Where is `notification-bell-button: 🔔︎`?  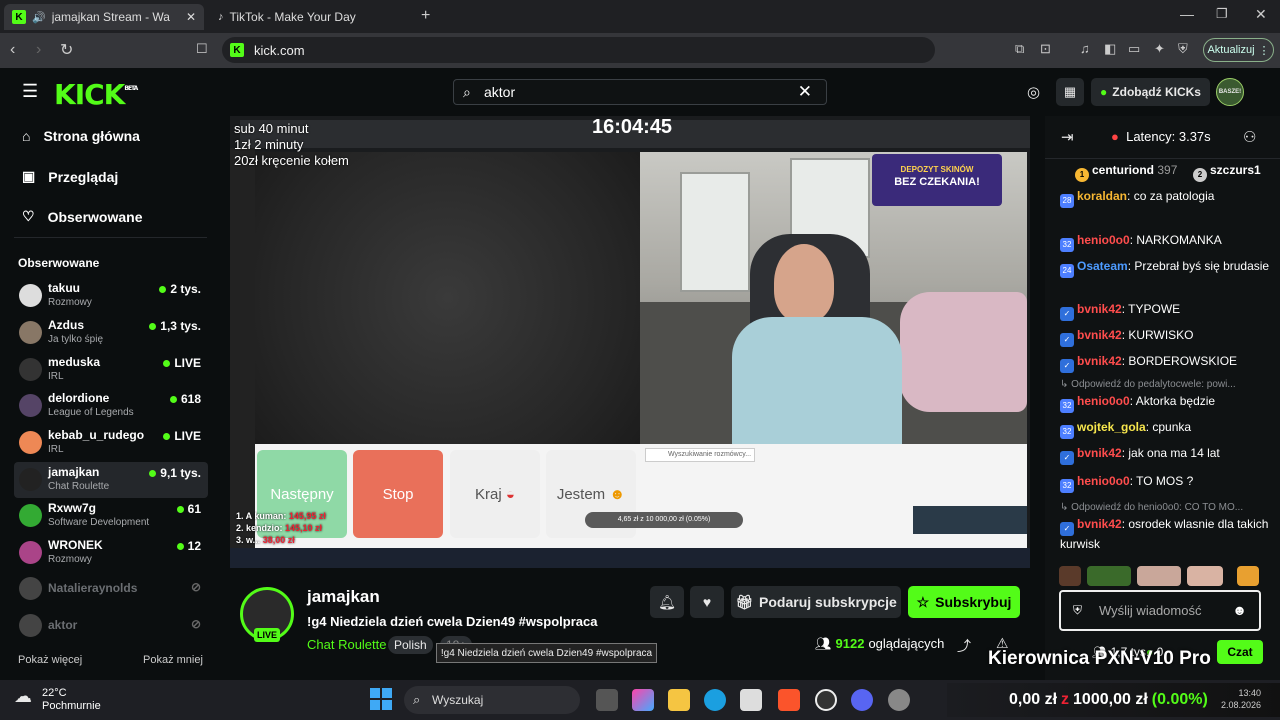 notification-bell-button: 🔔︎ is located at coordinates (667, 602).